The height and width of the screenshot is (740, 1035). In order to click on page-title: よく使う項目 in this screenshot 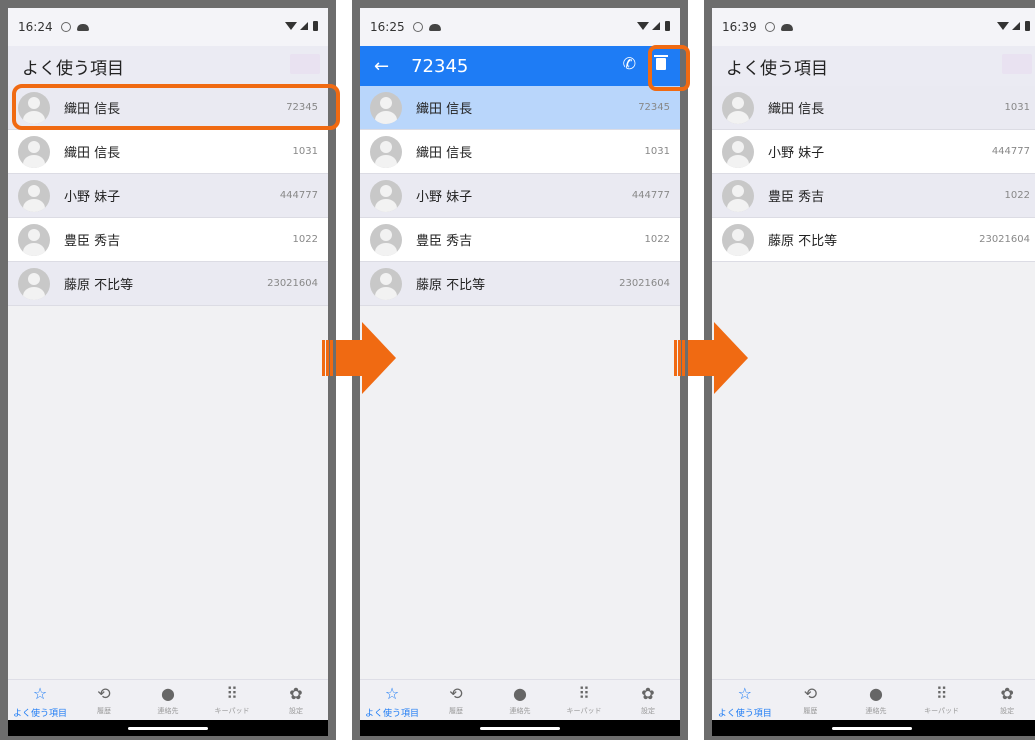, I will do `click(73, 68)`.